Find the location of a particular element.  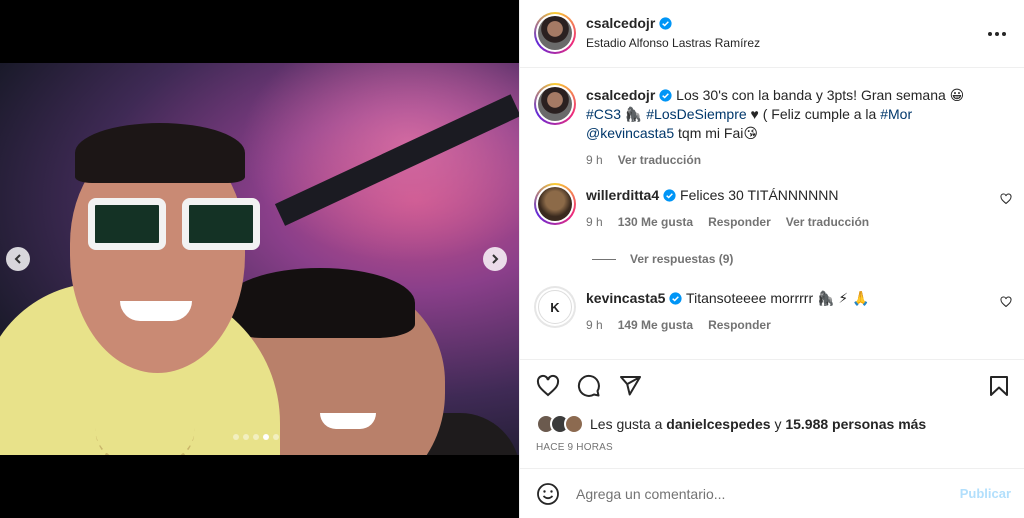

add-comment-bar: Publicar is located at coordinates (772, 493).